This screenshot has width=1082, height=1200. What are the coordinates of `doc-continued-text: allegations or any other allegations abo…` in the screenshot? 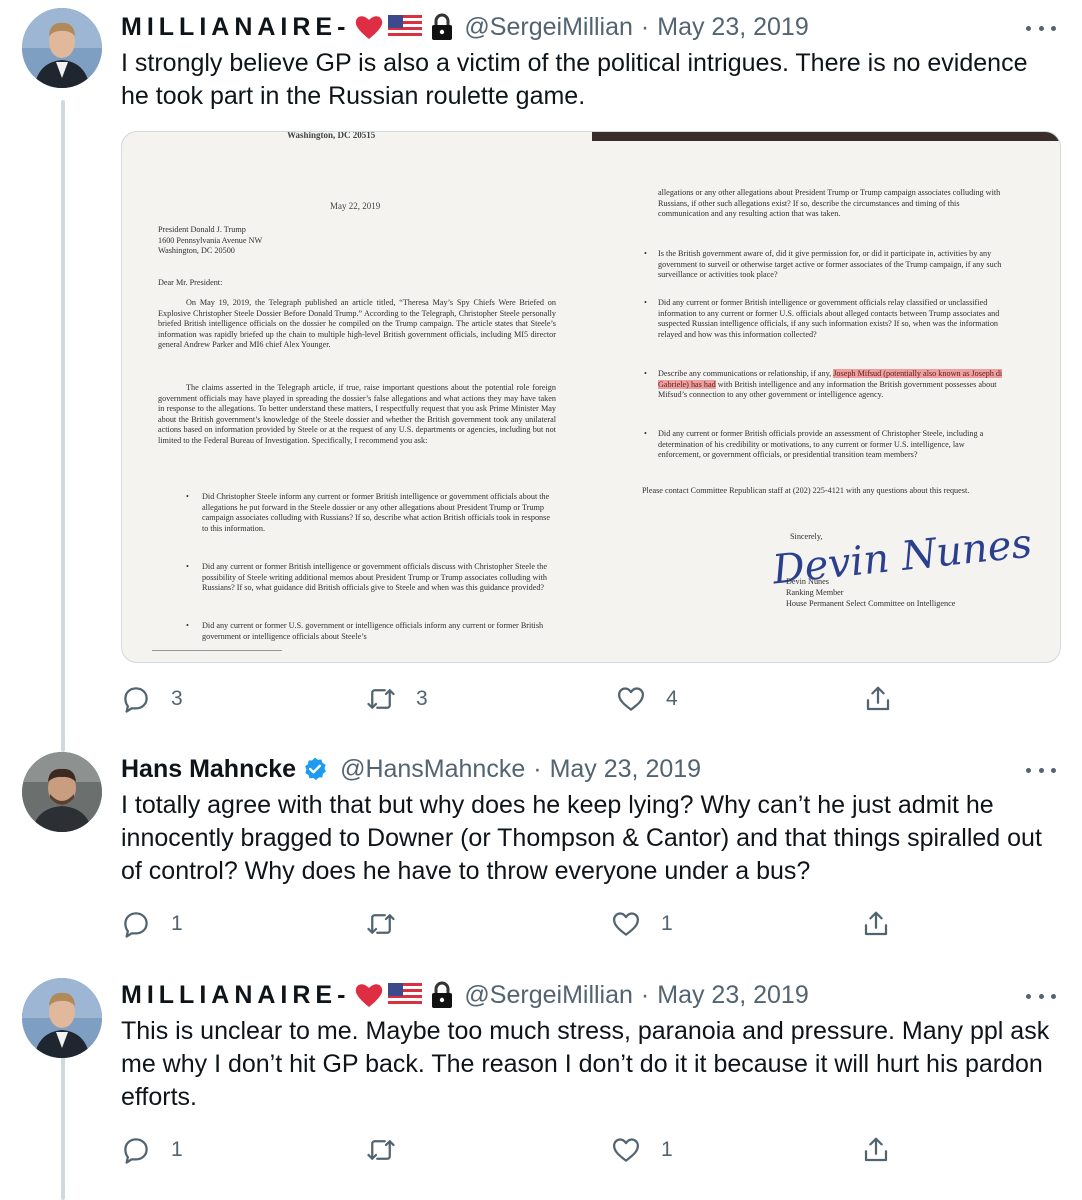 It's located at (829, 203).